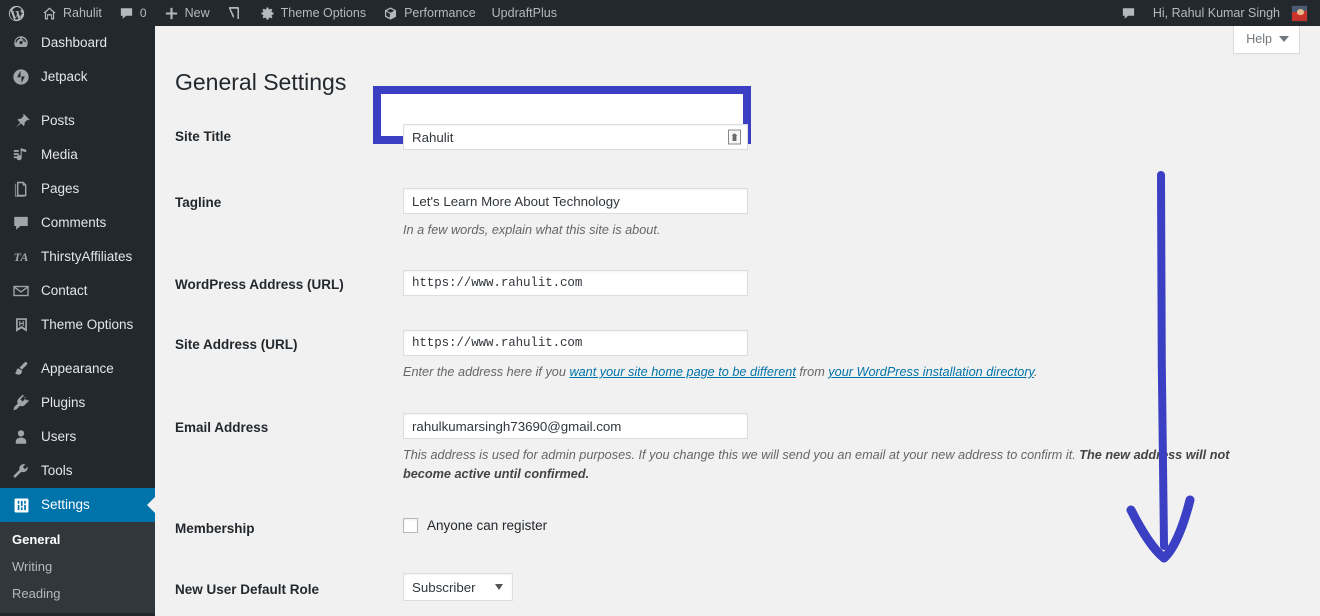  Describe the element at coordinates (77, 121) in the screenshot. I see `sidebar-item-posts: Posts` at that location.